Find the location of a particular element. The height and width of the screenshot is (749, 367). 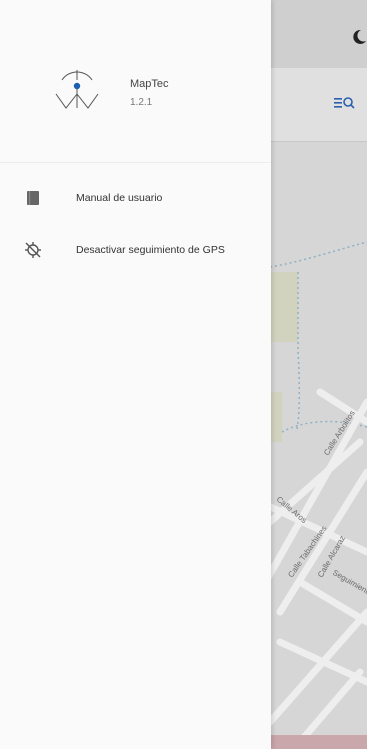

drawer-item-user-manual: Manual de usuario is located at coordinates (135, 198).